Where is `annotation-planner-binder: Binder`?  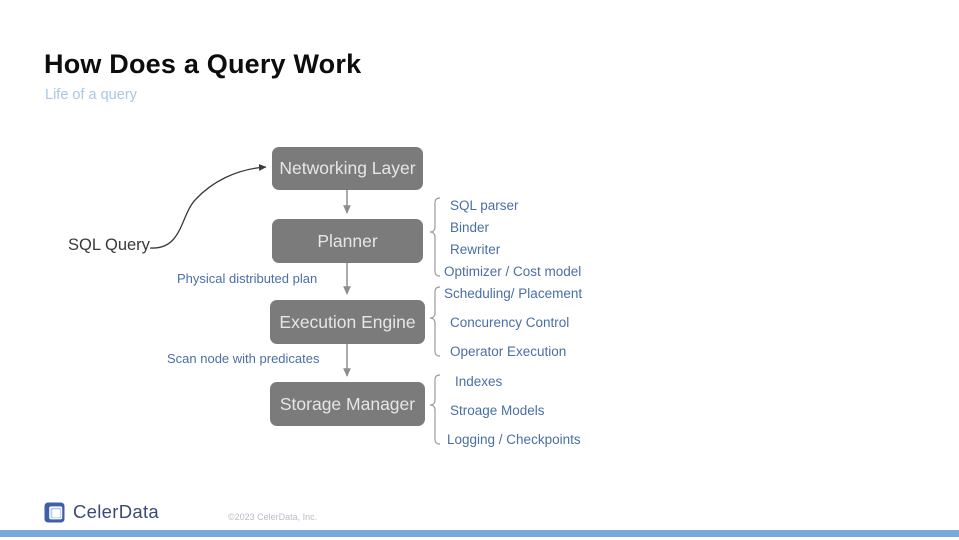
annotation-planner-binder: Binder is located at coordinates (470, 227).